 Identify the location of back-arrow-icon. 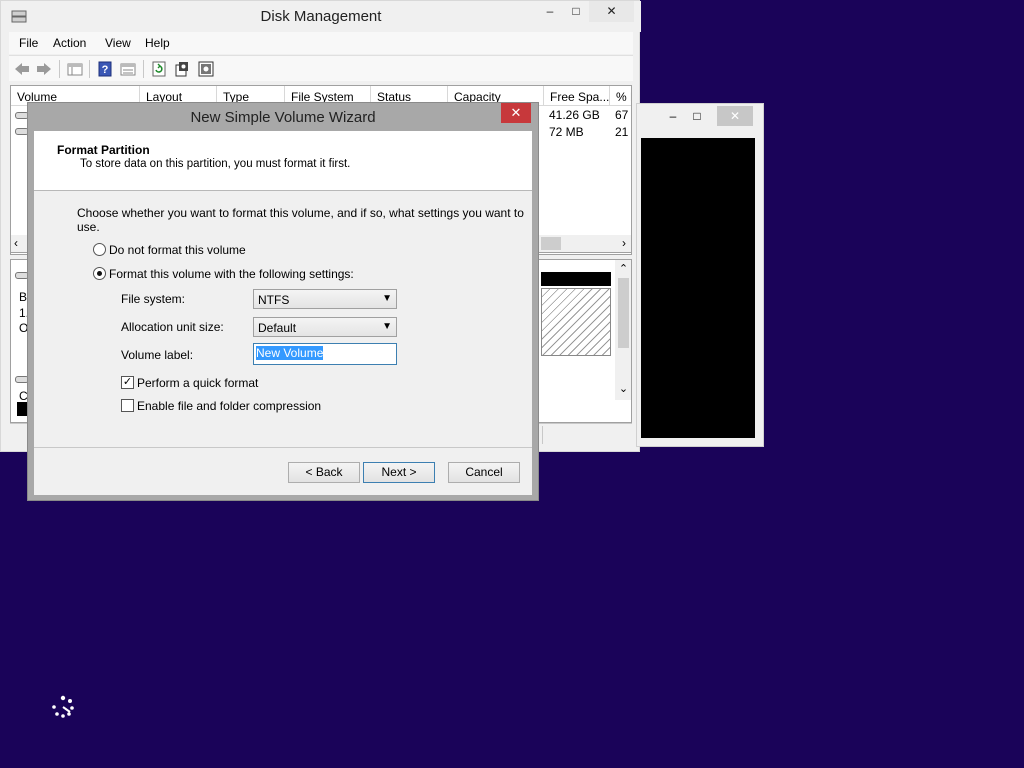
(22, 69).